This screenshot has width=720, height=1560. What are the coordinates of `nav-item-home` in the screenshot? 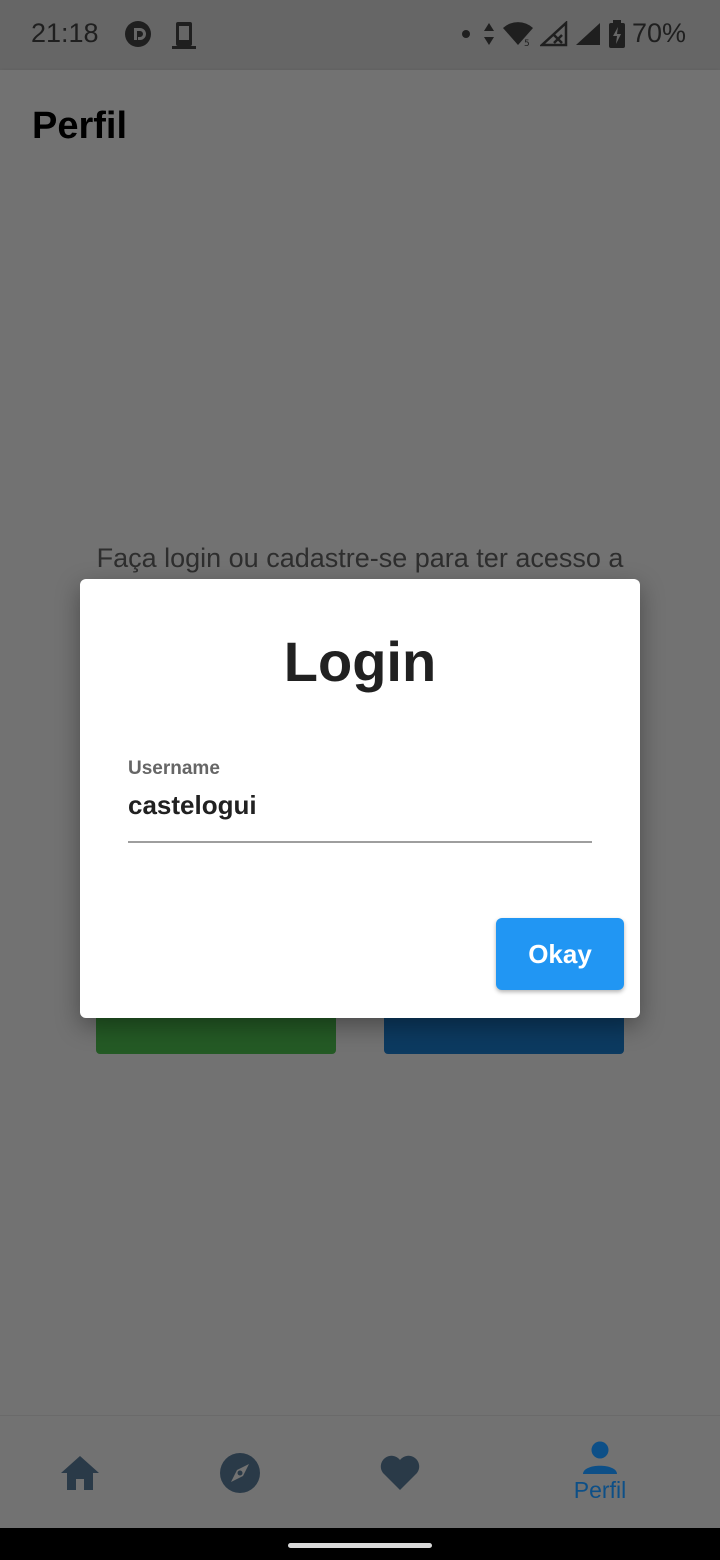 It's located at (85, 1472).